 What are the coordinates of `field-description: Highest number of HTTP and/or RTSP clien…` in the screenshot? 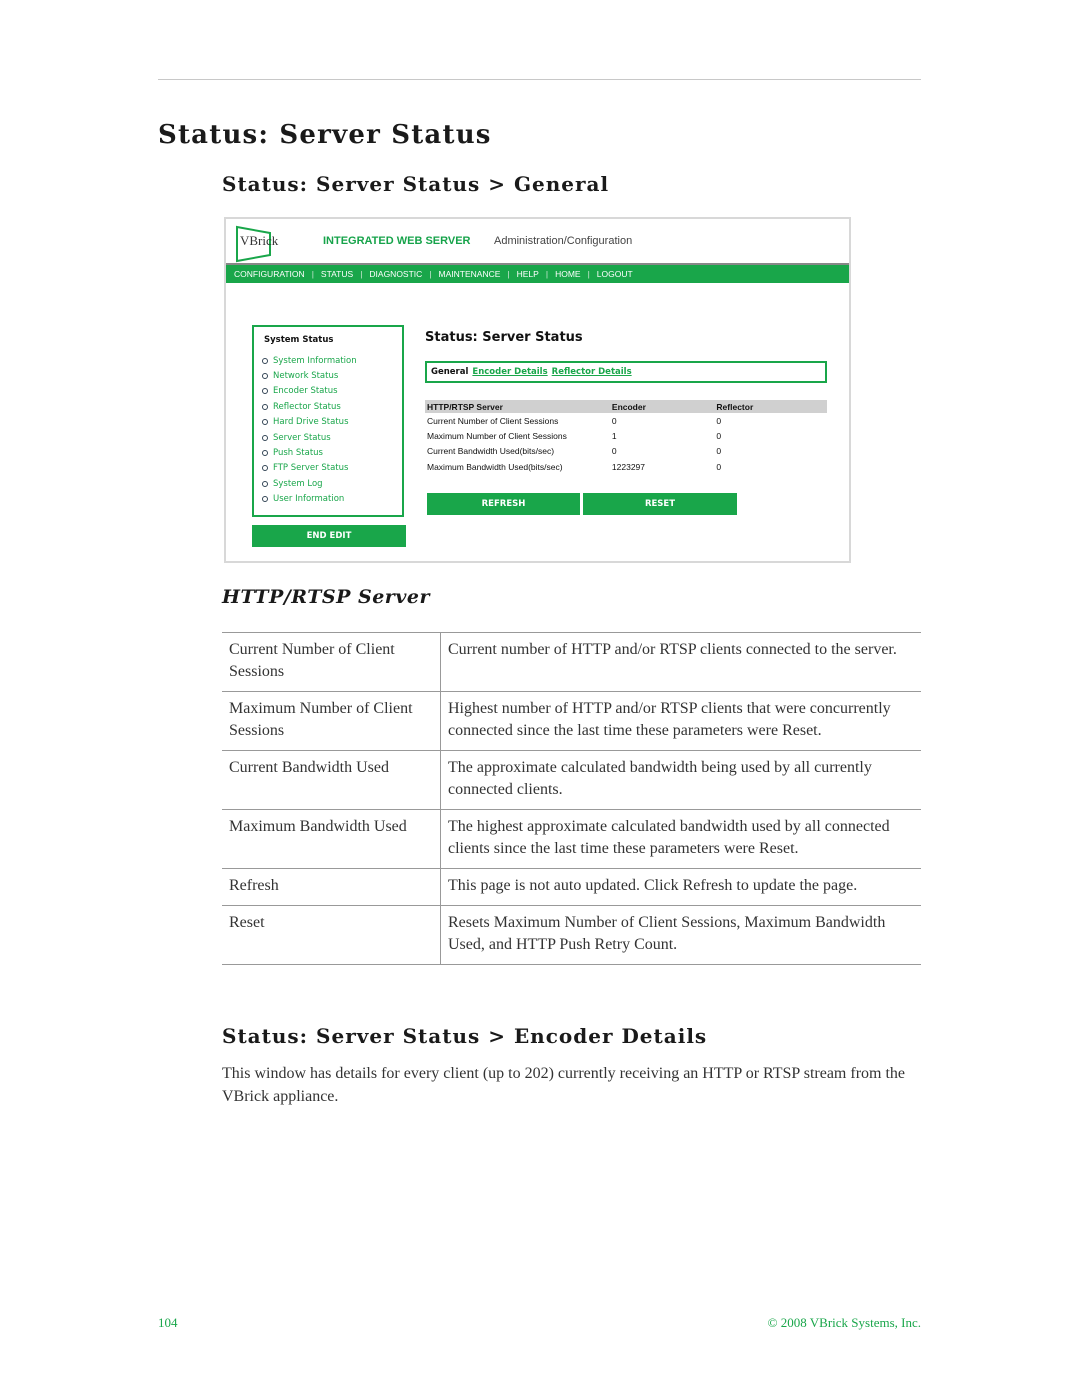 It's located at (680, 721).